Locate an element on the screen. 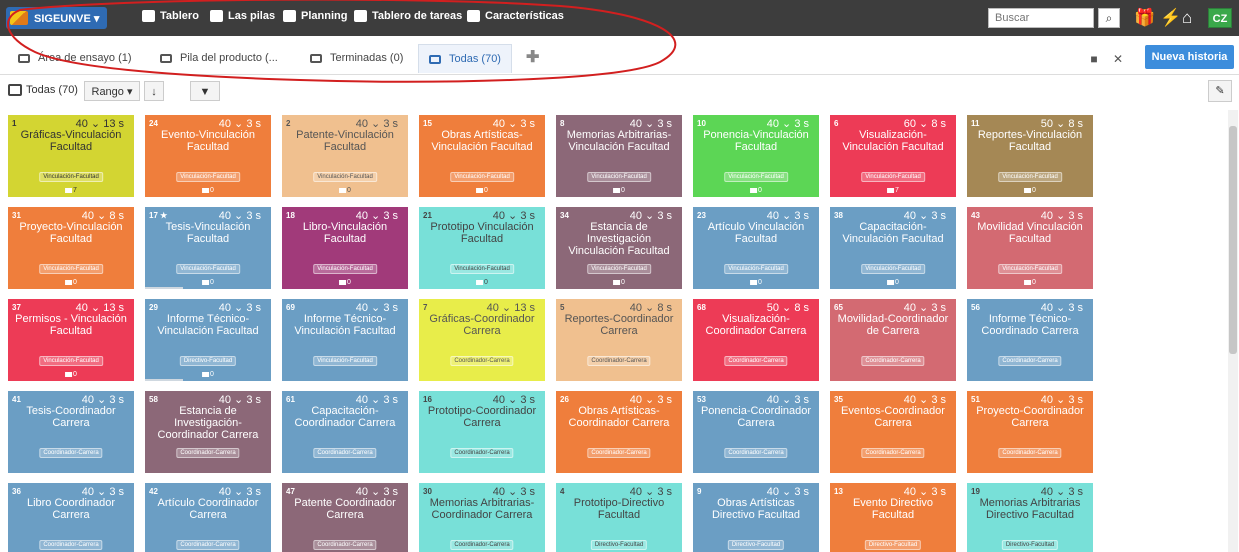 This screenshot has height=552, width=1239. collapse-icon: ✕ is located at coordinates (1118, 59).